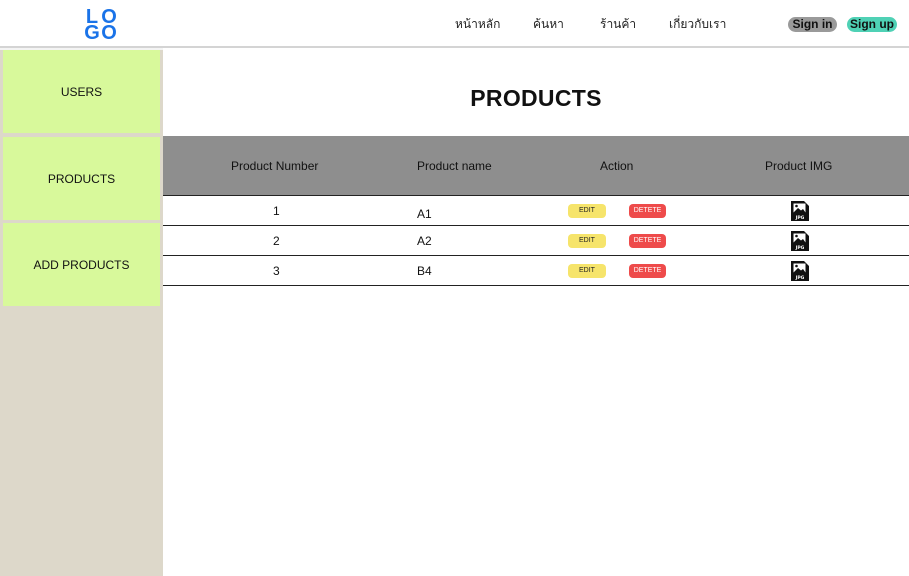  I want to click on sidebar-item-label: USERS, so click(81, 91).